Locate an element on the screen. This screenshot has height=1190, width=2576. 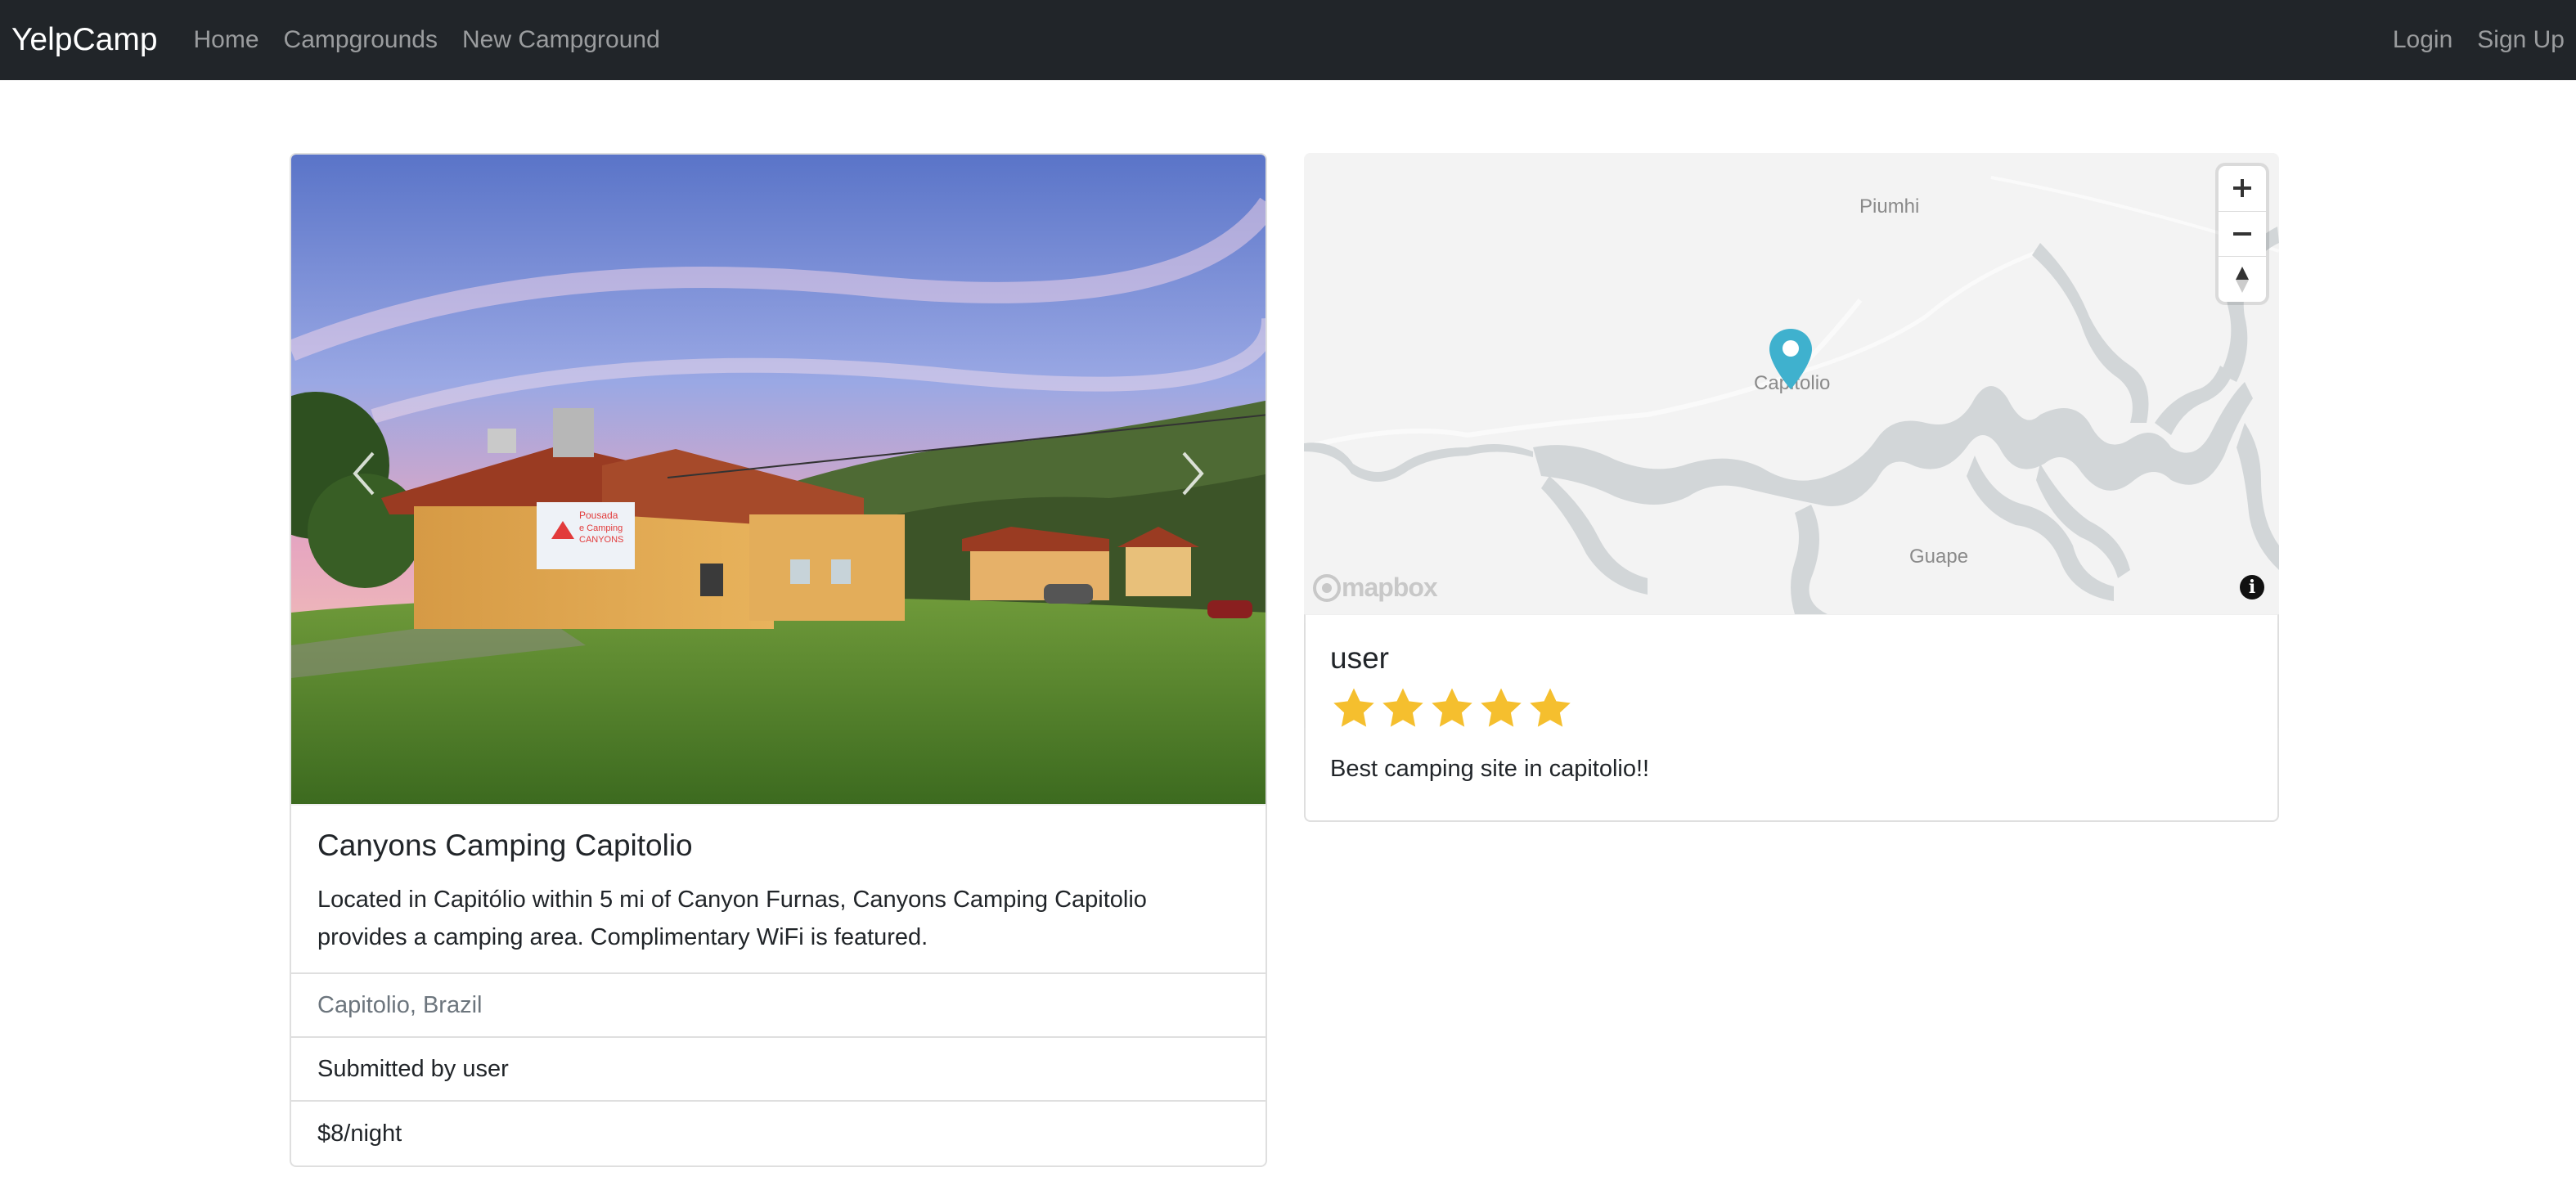
zoom-in-button is located at coordinates (2243, 189).